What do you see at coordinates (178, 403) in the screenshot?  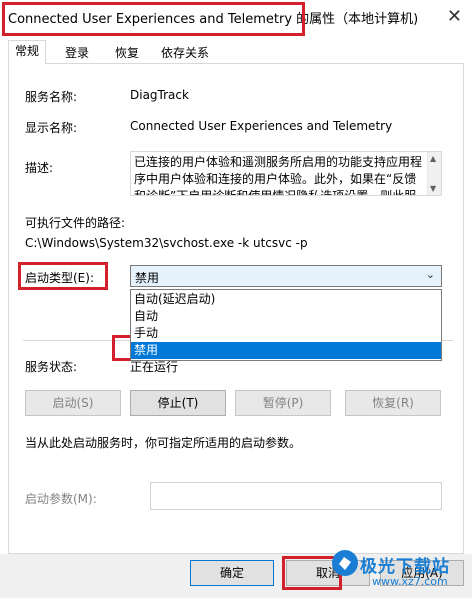 I see `stop-button: 停止(T)` at bounding box center [178, 403].